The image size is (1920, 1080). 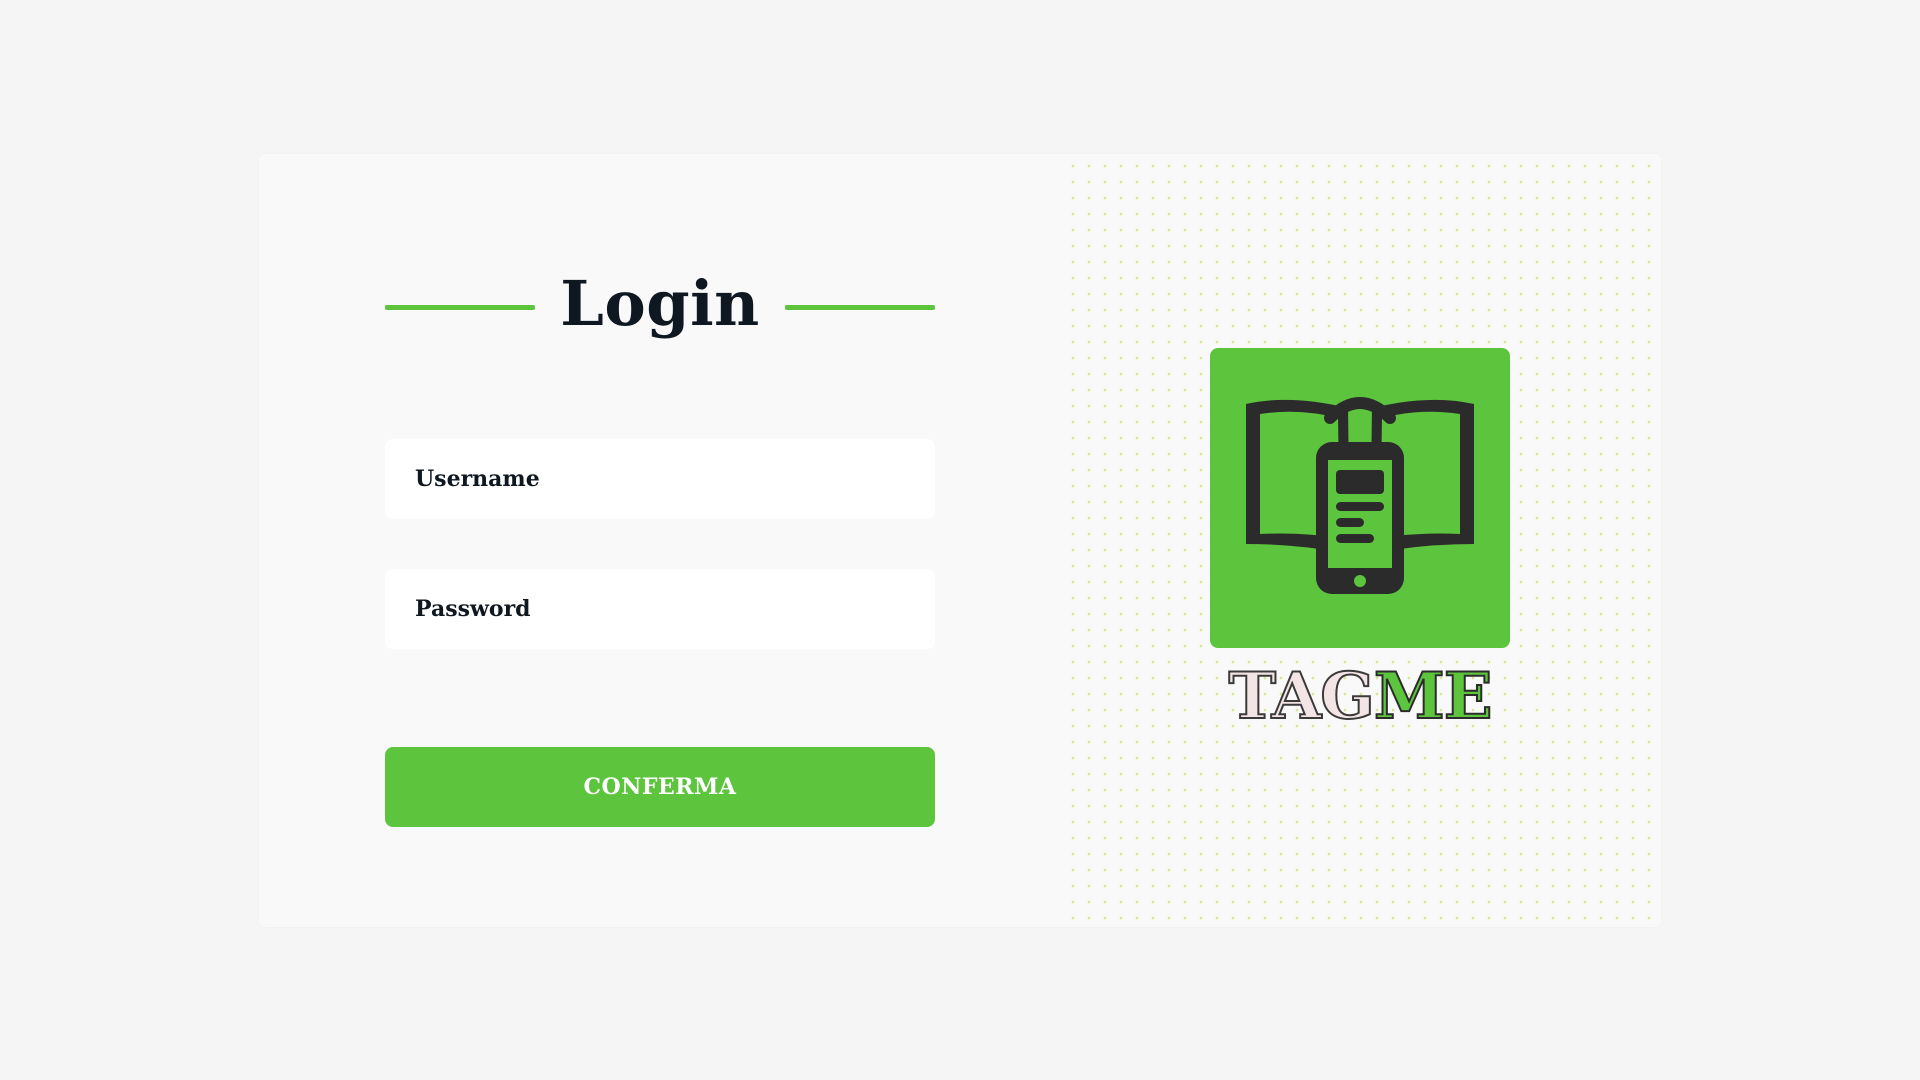 I want to click on wordmark-me: ME, so click(x=1433, y=696).